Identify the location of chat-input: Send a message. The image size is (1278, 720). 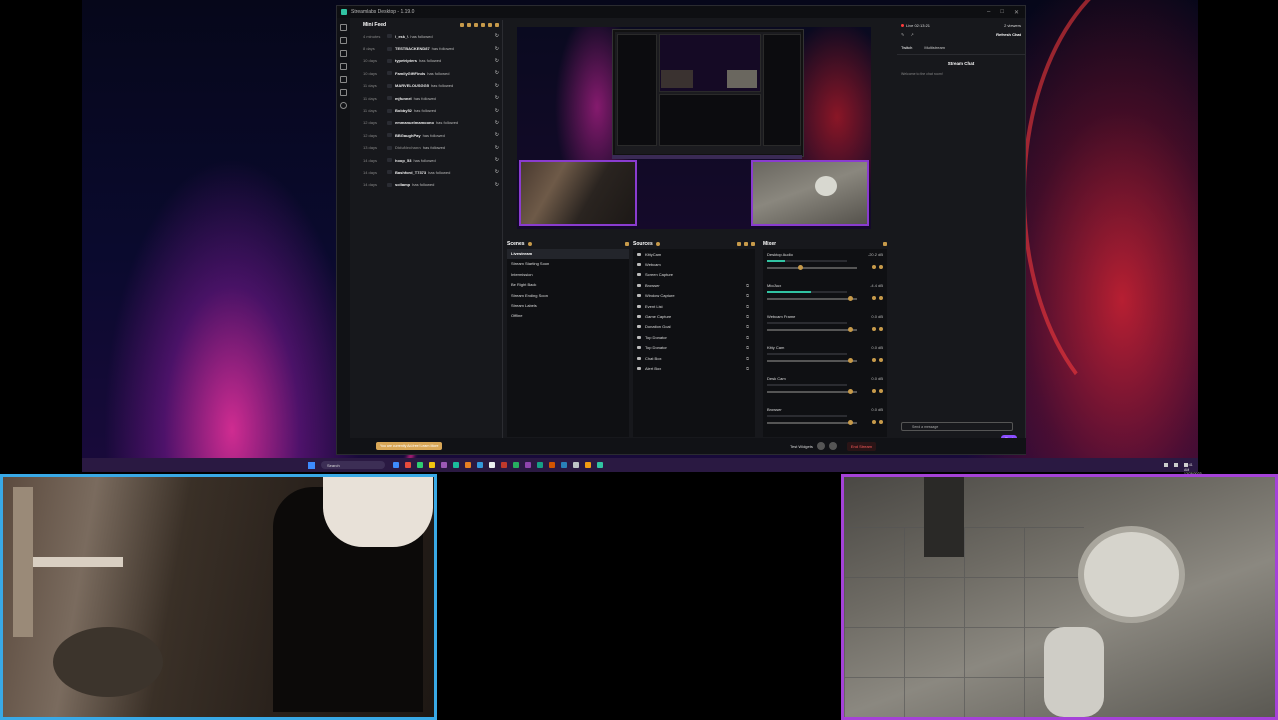
(957, 426).